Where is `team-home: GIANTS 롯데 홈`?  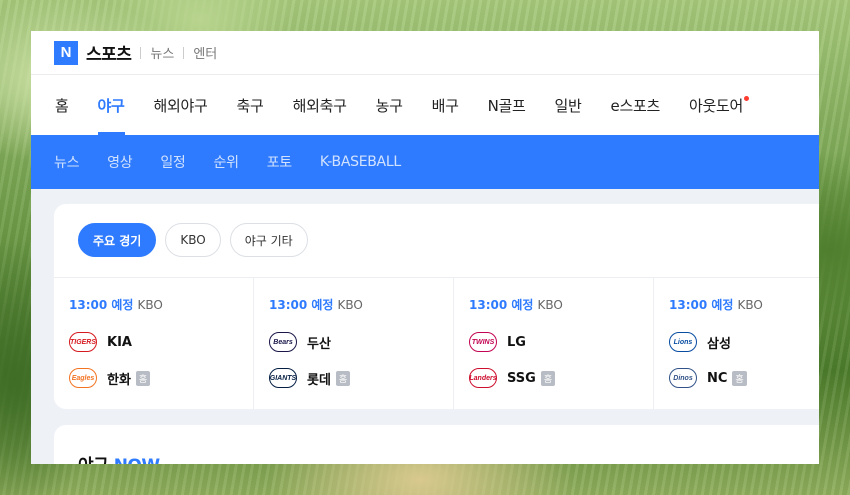
team-home: GIANTS 롯데 홈 is located at coordinates (361, 378).